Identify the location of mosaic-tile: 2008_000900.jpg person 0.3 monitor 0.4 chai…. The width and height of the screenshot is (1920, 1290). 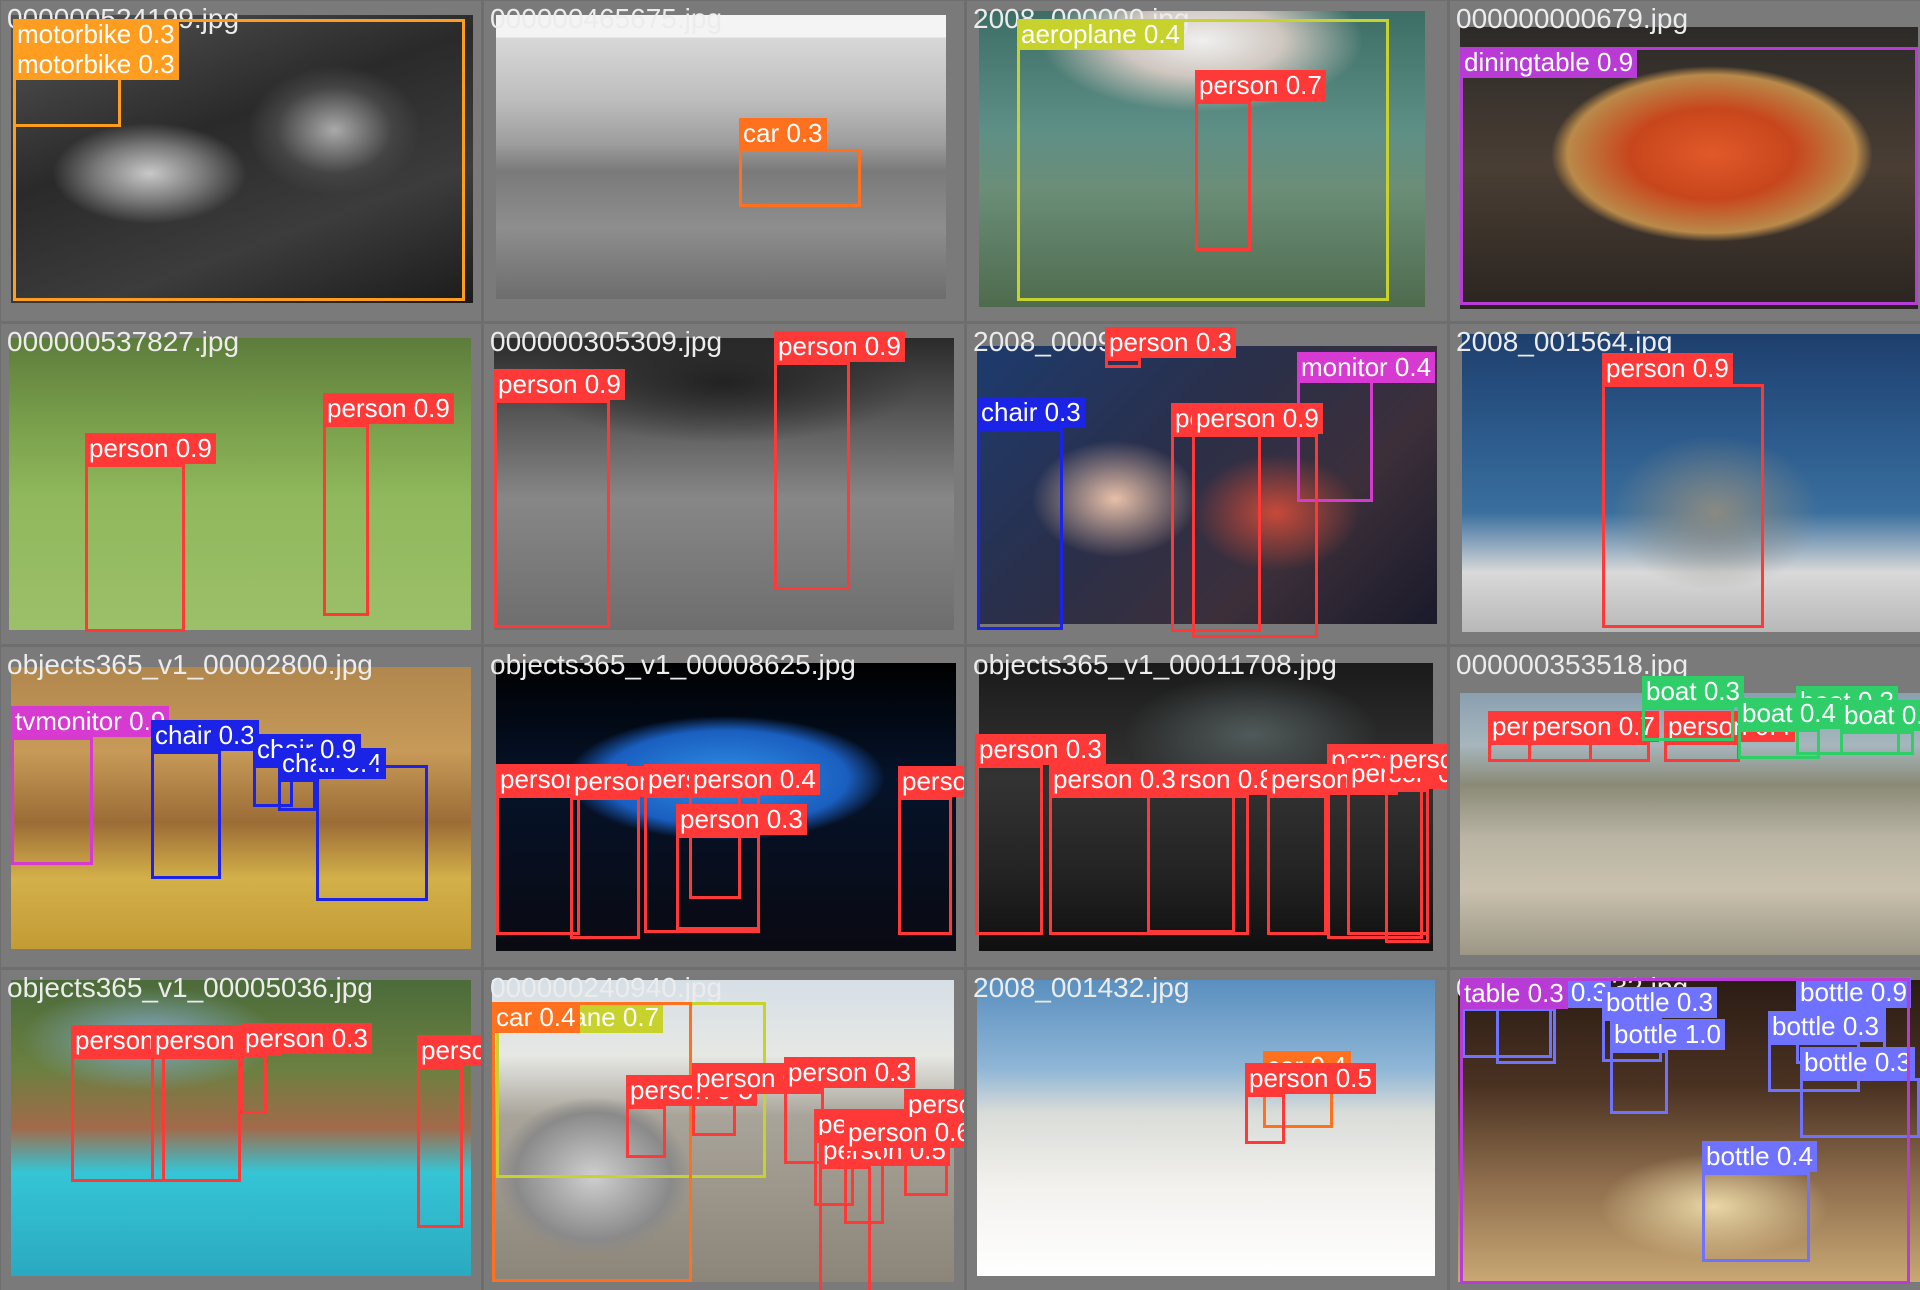
(1207, 484).